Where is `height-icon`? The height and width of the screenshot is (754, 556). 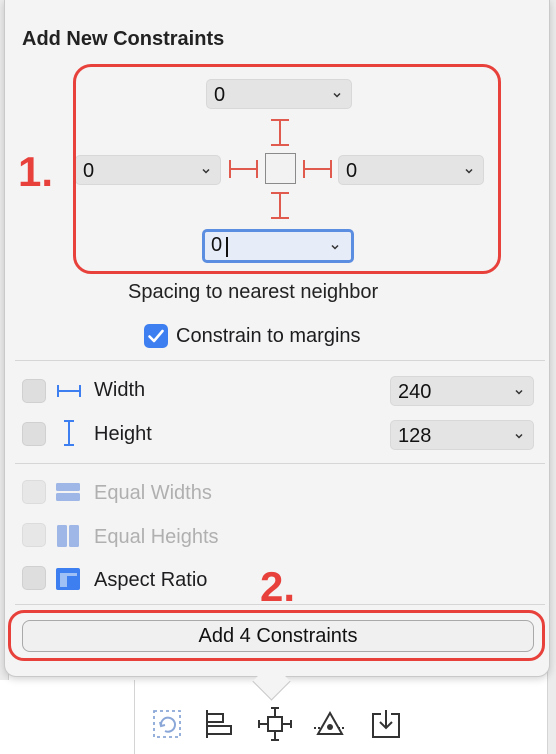
height-icon is located at coordinates (69, 433).